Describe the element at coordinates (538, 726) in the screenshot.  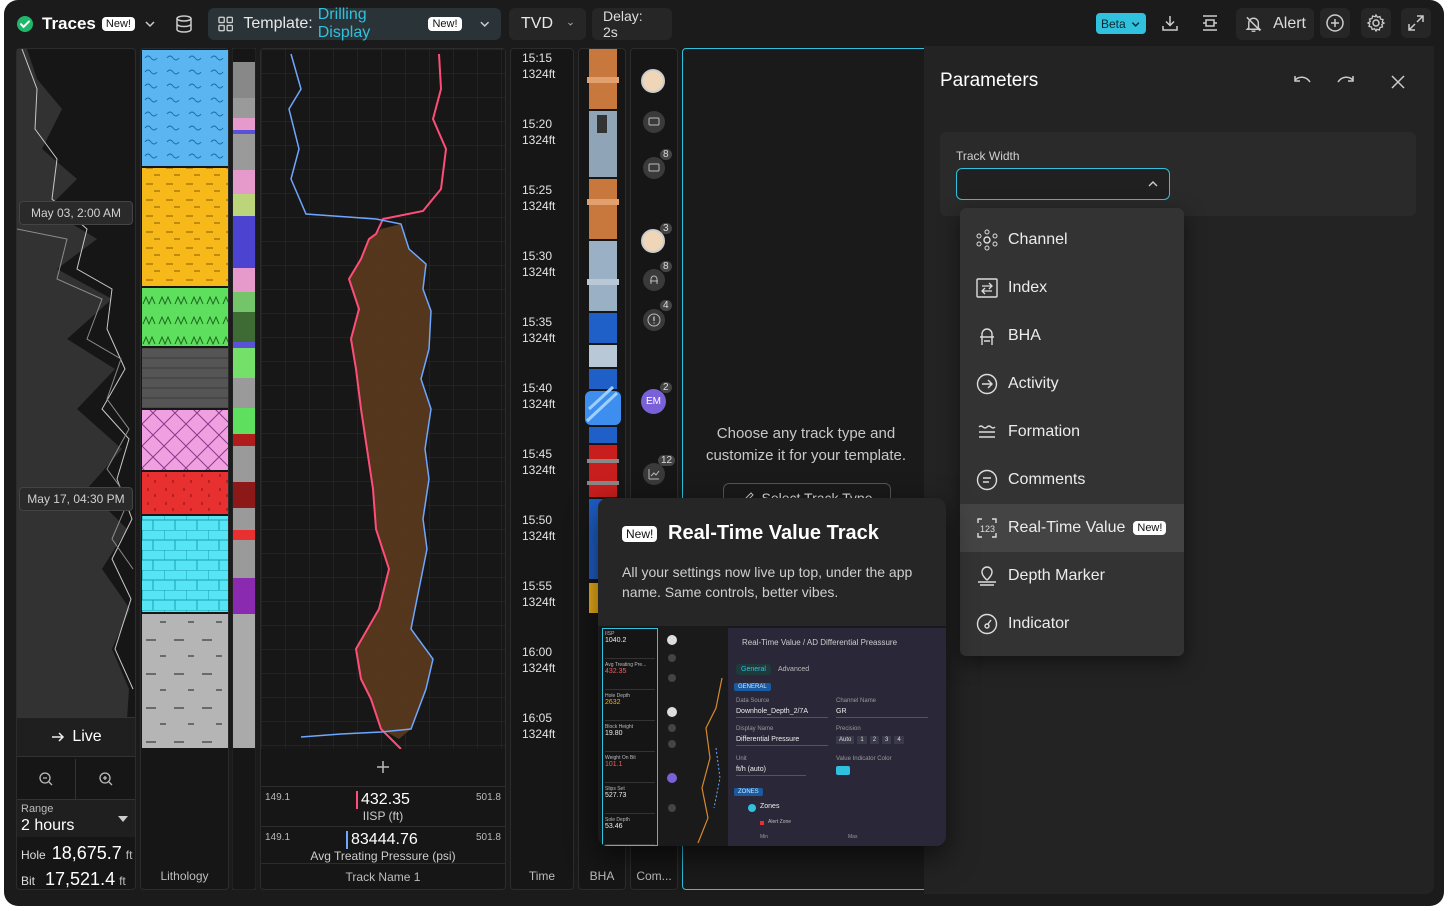
I see `time-tick: 16:05 1324ft` at that location.